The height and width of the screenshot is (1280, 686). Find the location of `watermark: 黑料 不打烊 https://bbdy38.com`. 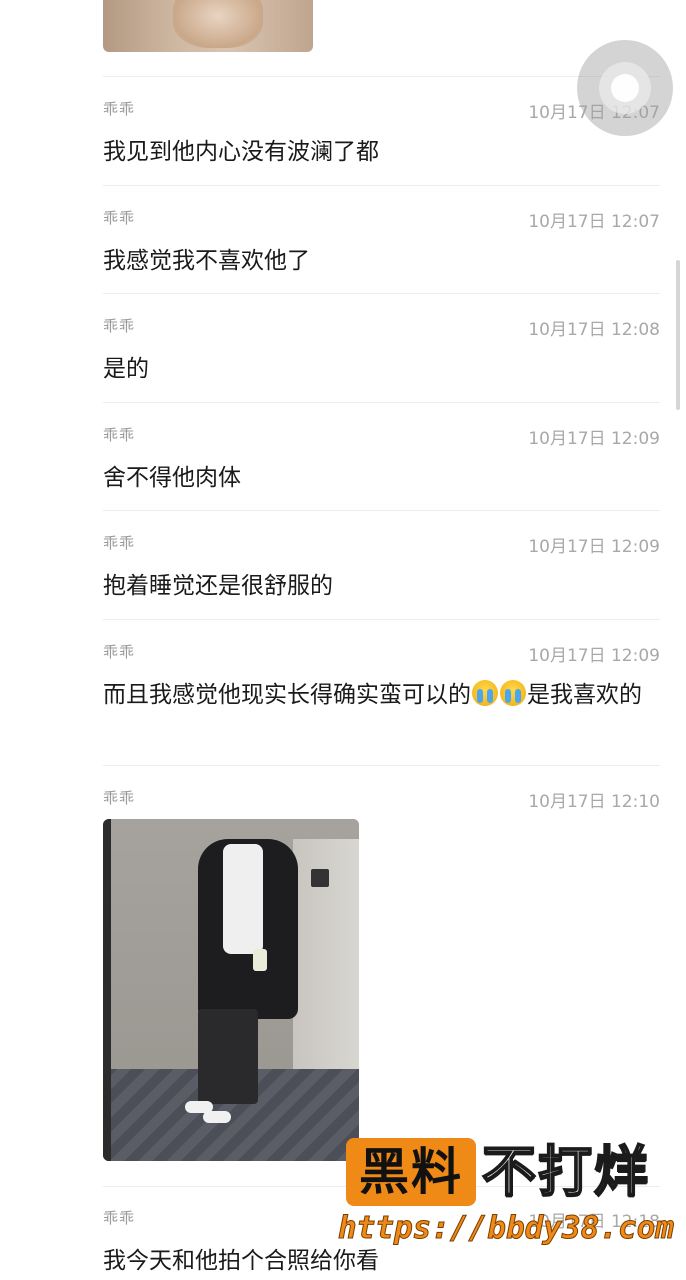

watermark: 黑料 不打烊 https://bbdy38.com is located at coordinates (506, 1198).